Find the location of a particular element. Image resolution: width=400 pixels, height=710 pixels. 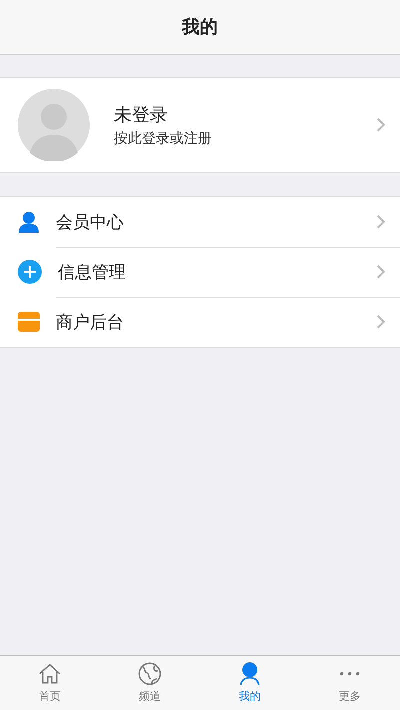

more-icon is located at coordinates (350, 674).